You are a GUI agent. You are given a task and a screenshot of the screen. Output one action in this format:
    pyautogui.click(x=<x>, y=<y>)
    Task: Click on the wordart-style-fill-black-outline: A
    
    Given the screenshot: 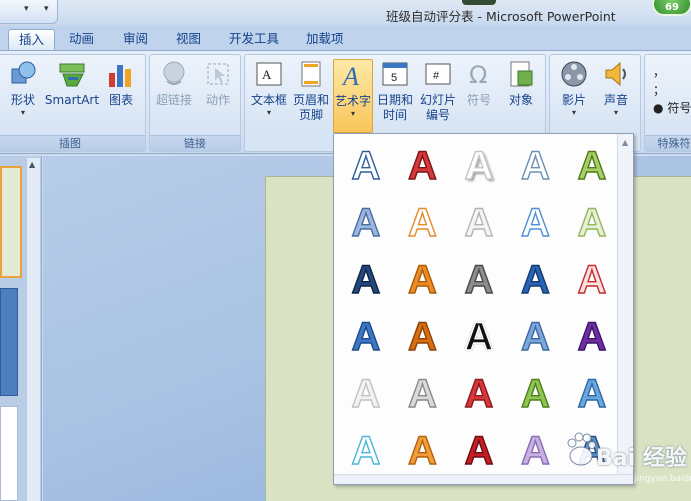 What is the action you would take?
    pyautogui.click(x=479, y=337)
    